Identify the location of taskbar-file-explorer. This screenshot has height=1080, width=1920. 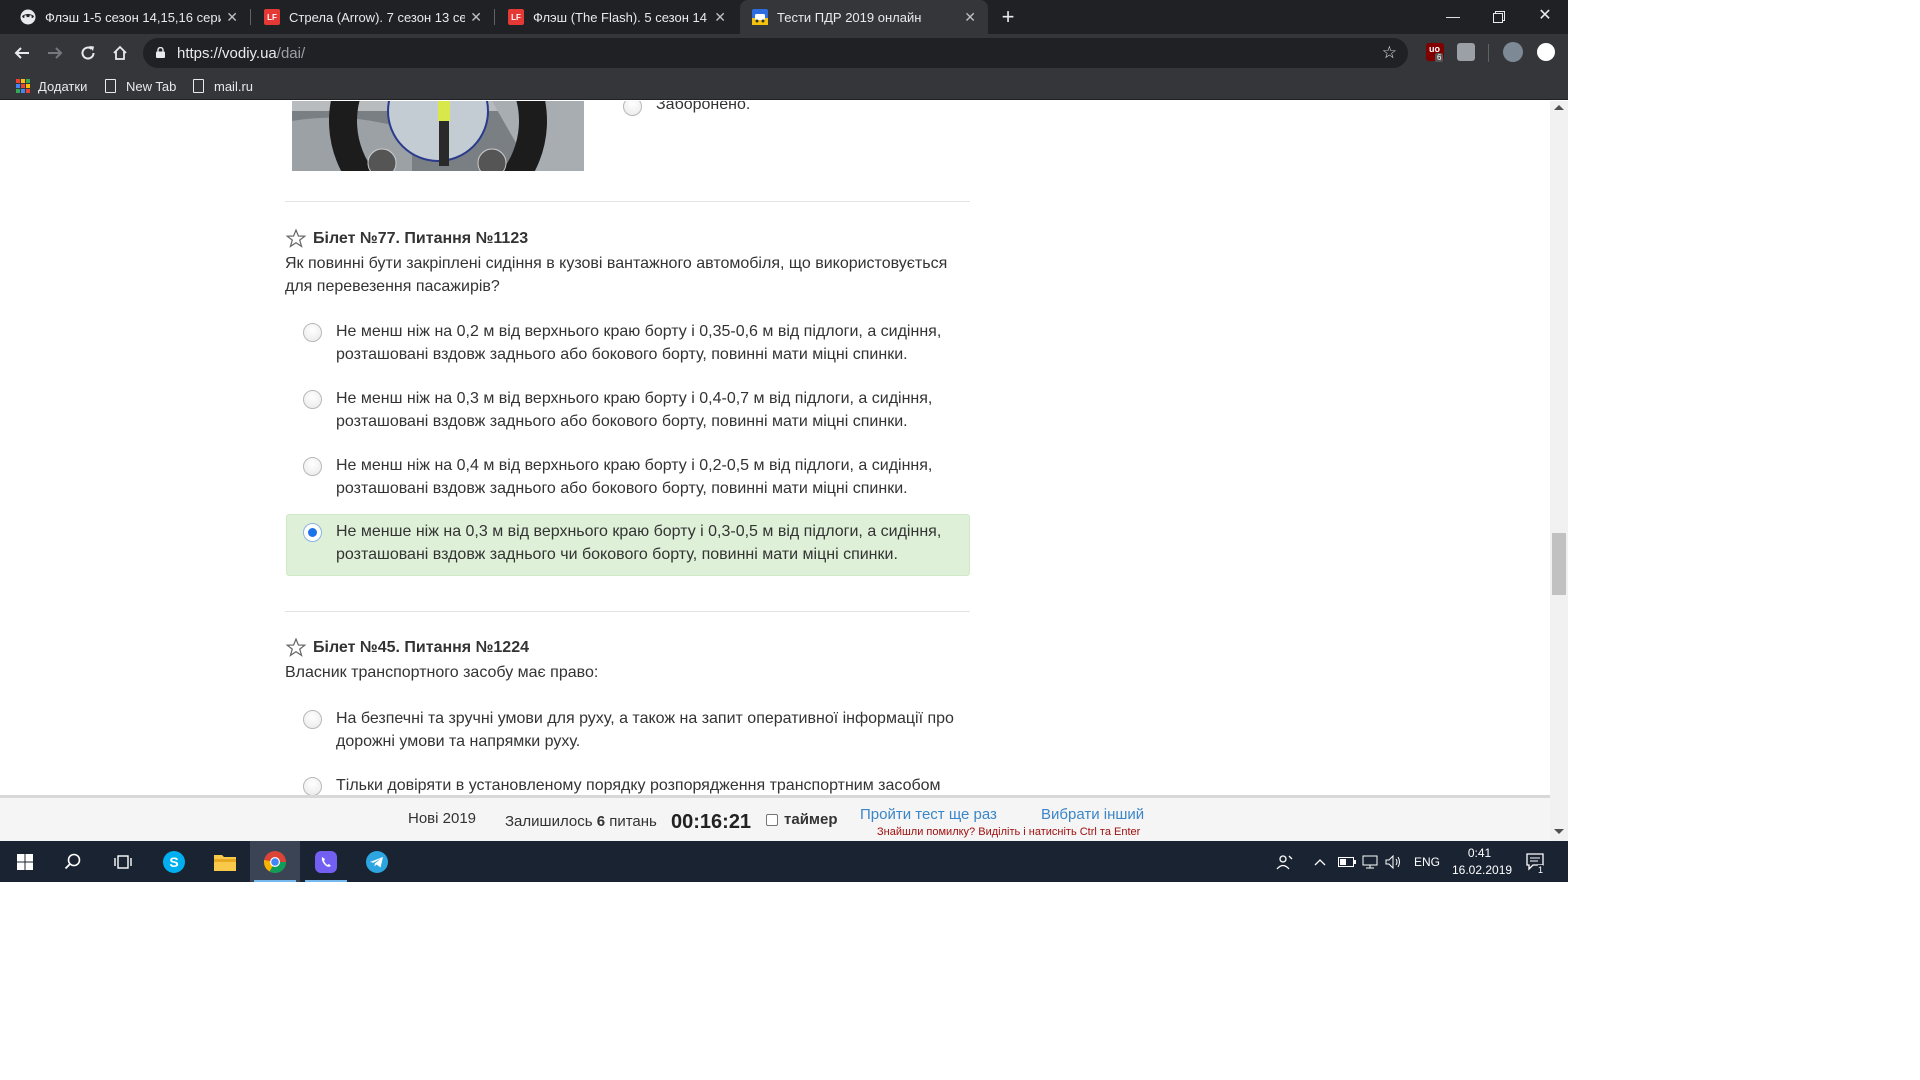
(225, 861).